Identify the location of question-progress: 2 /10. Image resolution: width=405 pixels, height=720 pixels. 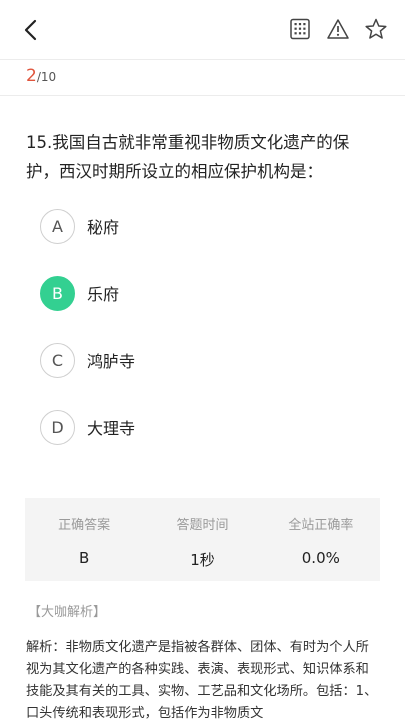
(41, 78).